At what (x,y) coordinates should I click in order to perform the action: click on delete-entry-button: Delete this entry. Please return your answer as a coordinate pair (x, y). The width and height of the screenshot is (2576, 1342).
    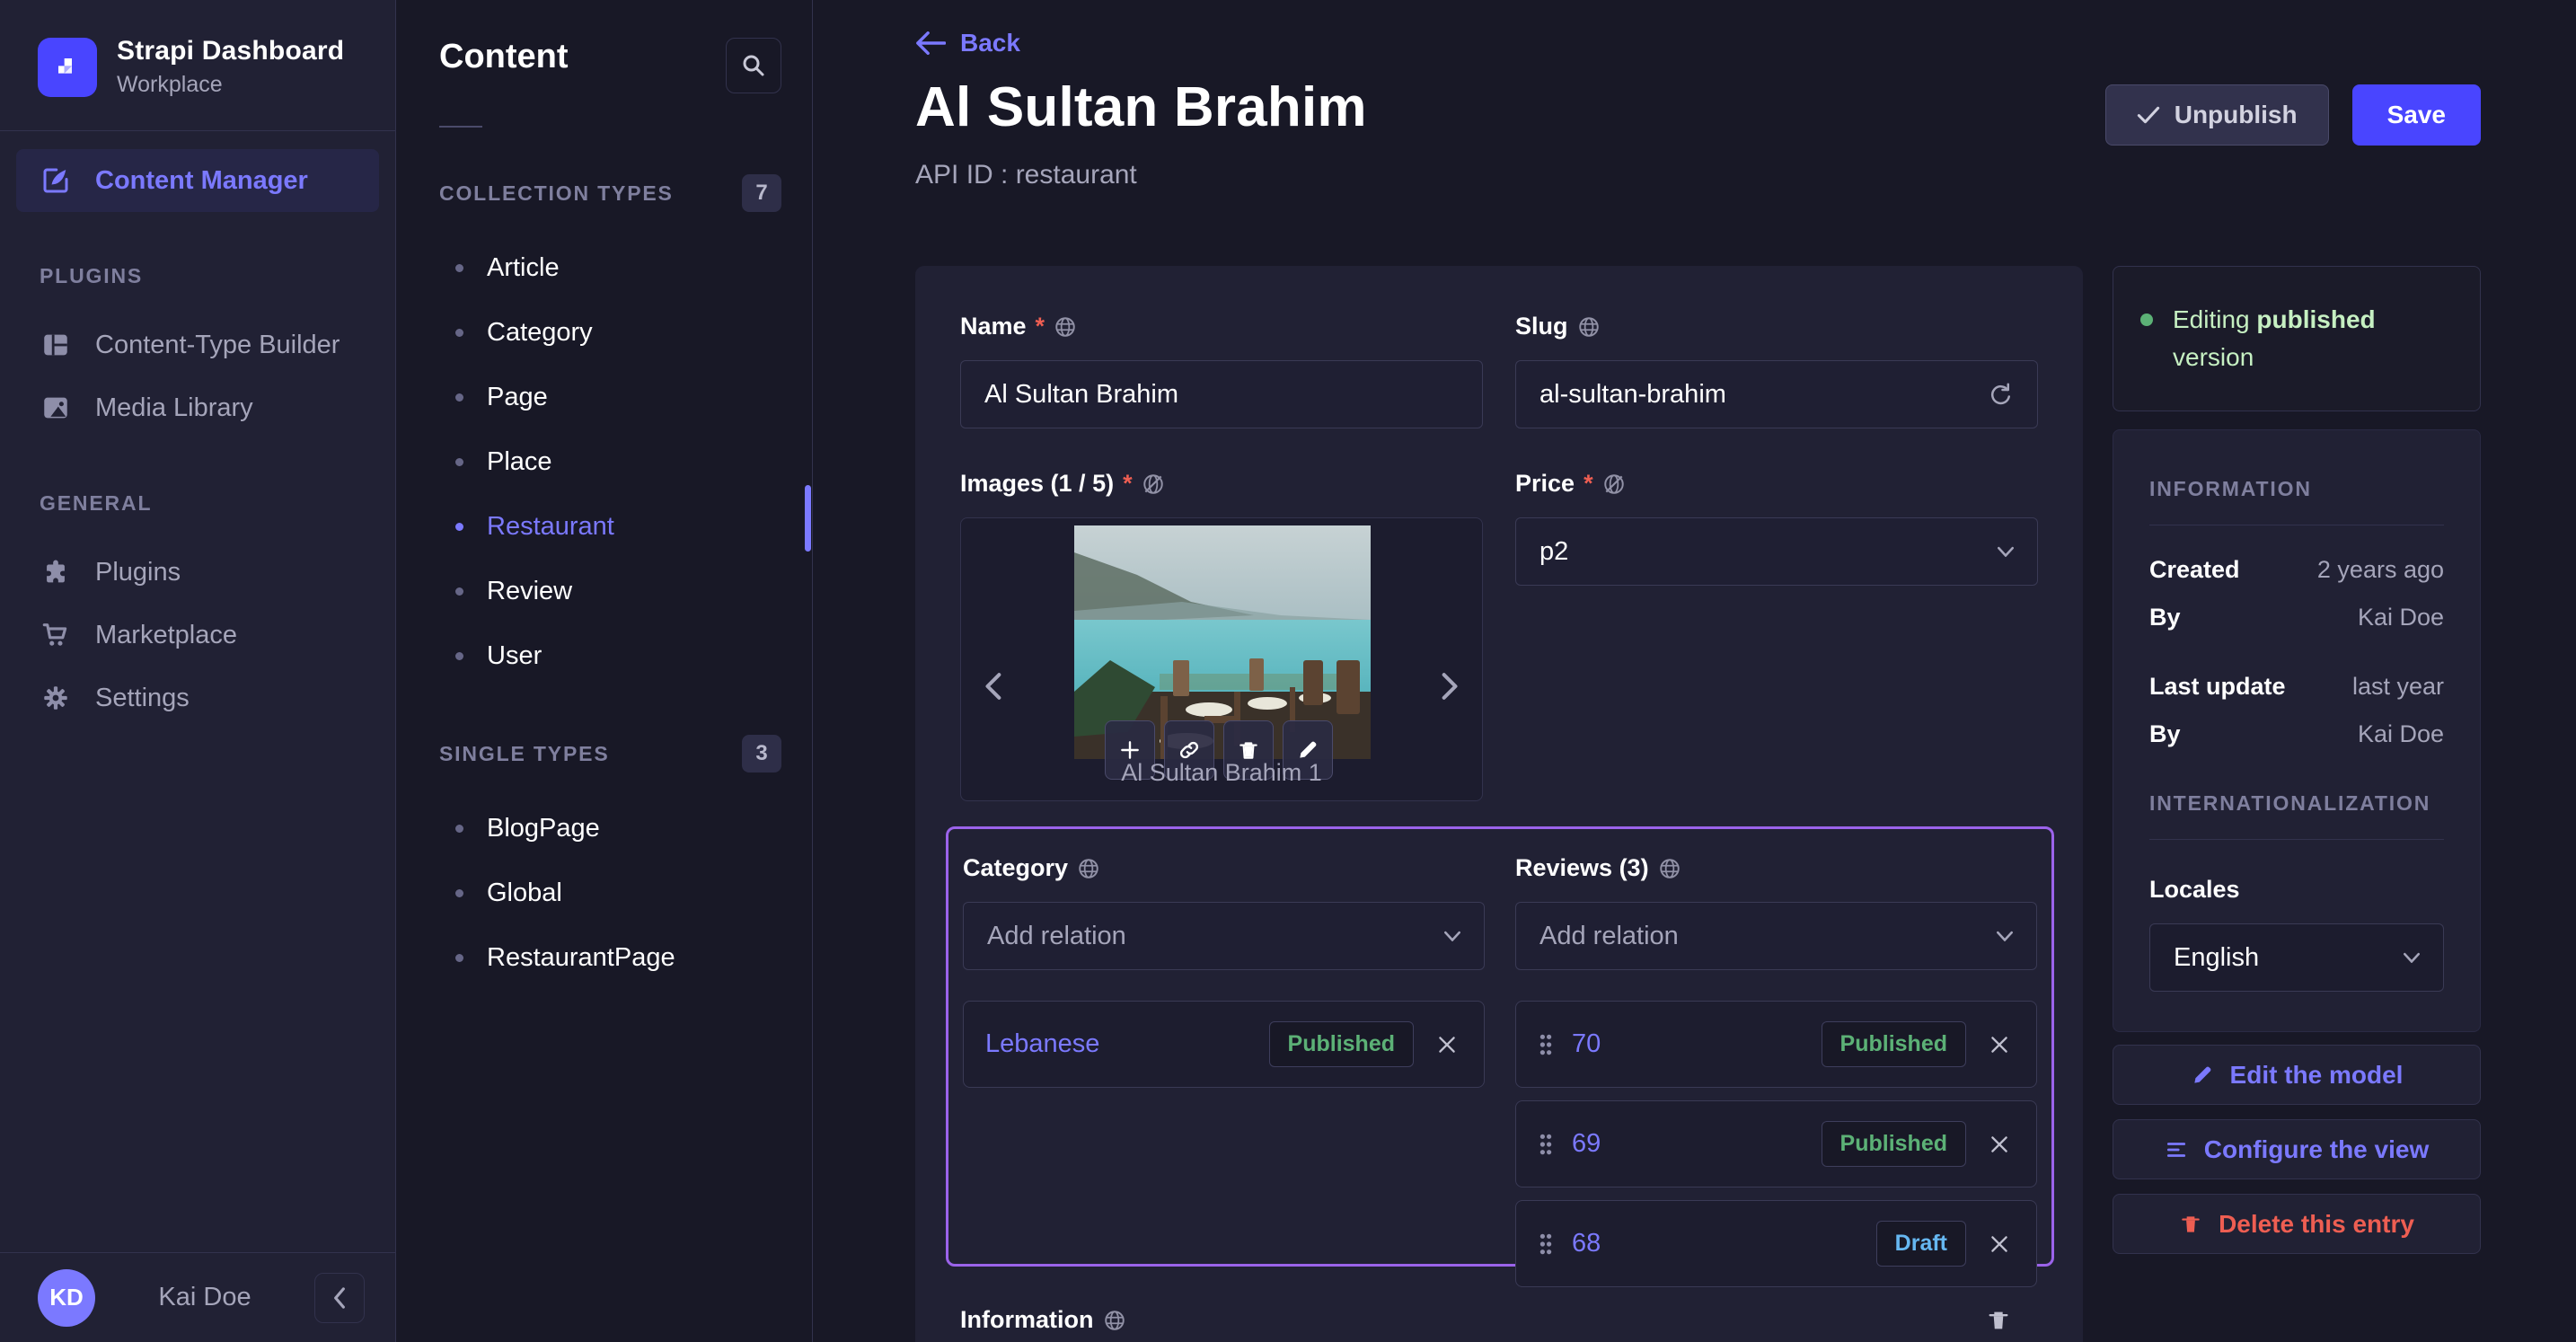
    Looking at the image, I should click on (2297, 1224).